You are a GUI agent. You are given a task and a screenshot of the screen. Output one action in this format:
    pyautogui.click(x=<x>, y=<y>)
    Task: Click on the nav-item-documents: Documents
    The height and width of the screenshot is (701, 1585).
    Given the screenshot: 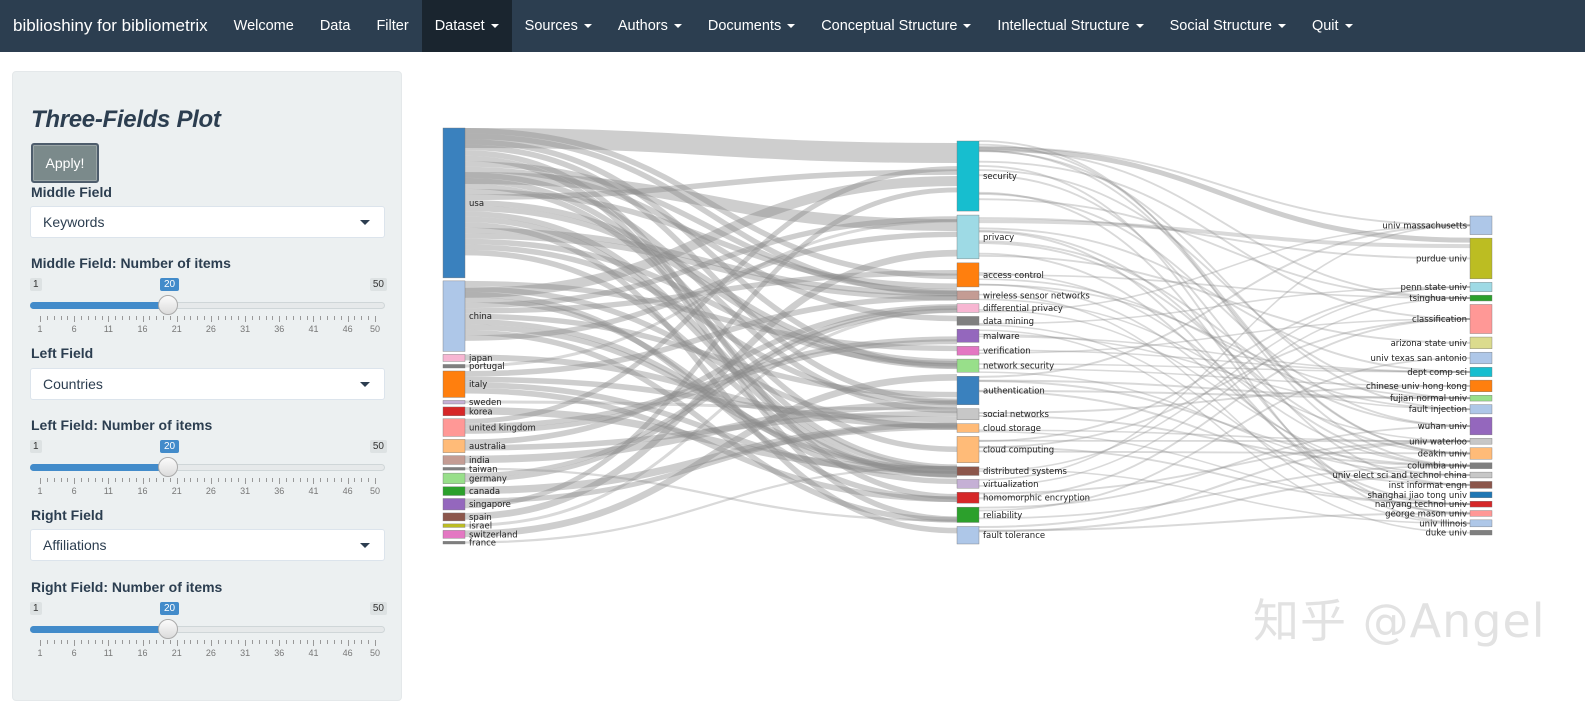 What is the action you would take?
    pyautogui.click(x=751, y=26)
    